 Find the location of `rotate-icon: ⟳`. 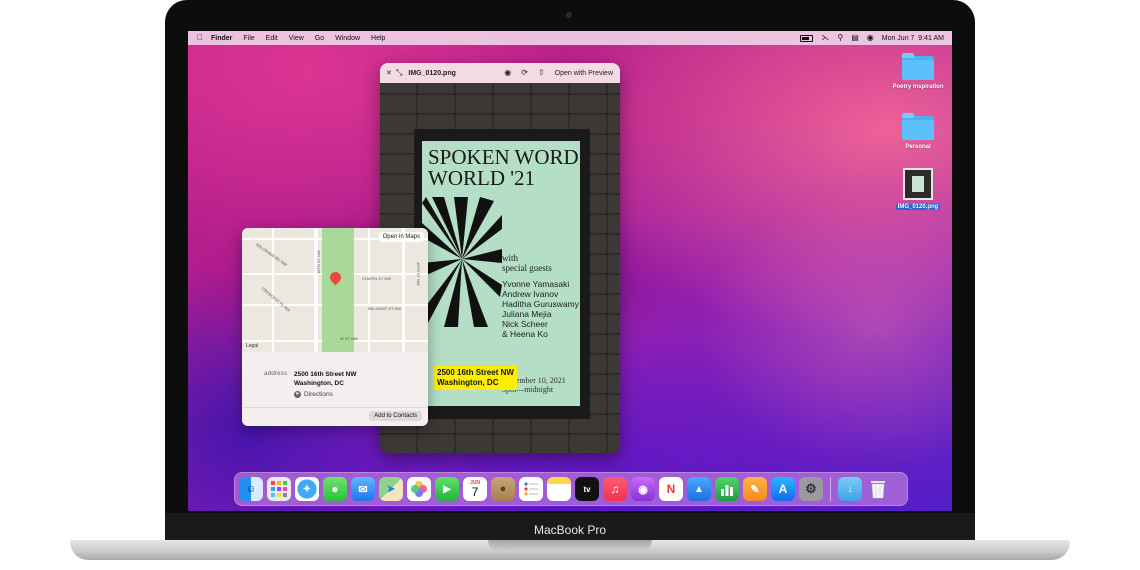

rotate-icon: ⟳ is located at coordinates (524, 73).